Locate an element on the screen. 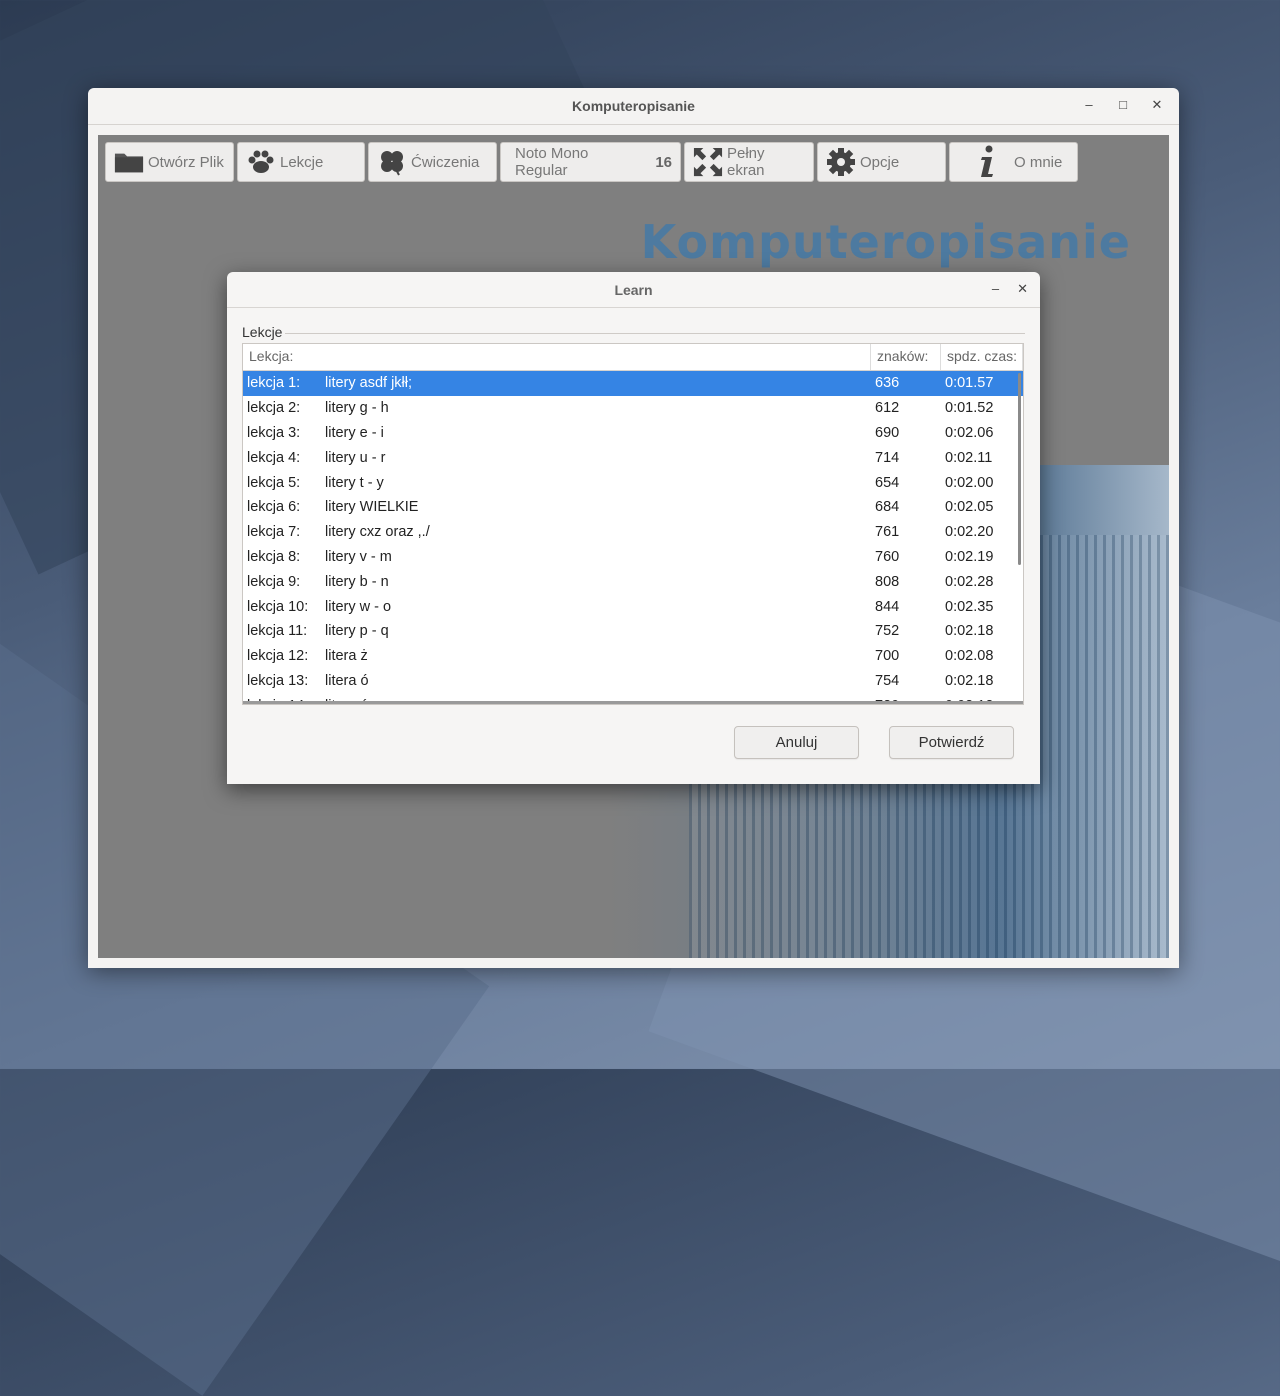 The width and height of the screenshot is (1280, 1396). about-label: O mnie is located at coordinates (1038, 162).